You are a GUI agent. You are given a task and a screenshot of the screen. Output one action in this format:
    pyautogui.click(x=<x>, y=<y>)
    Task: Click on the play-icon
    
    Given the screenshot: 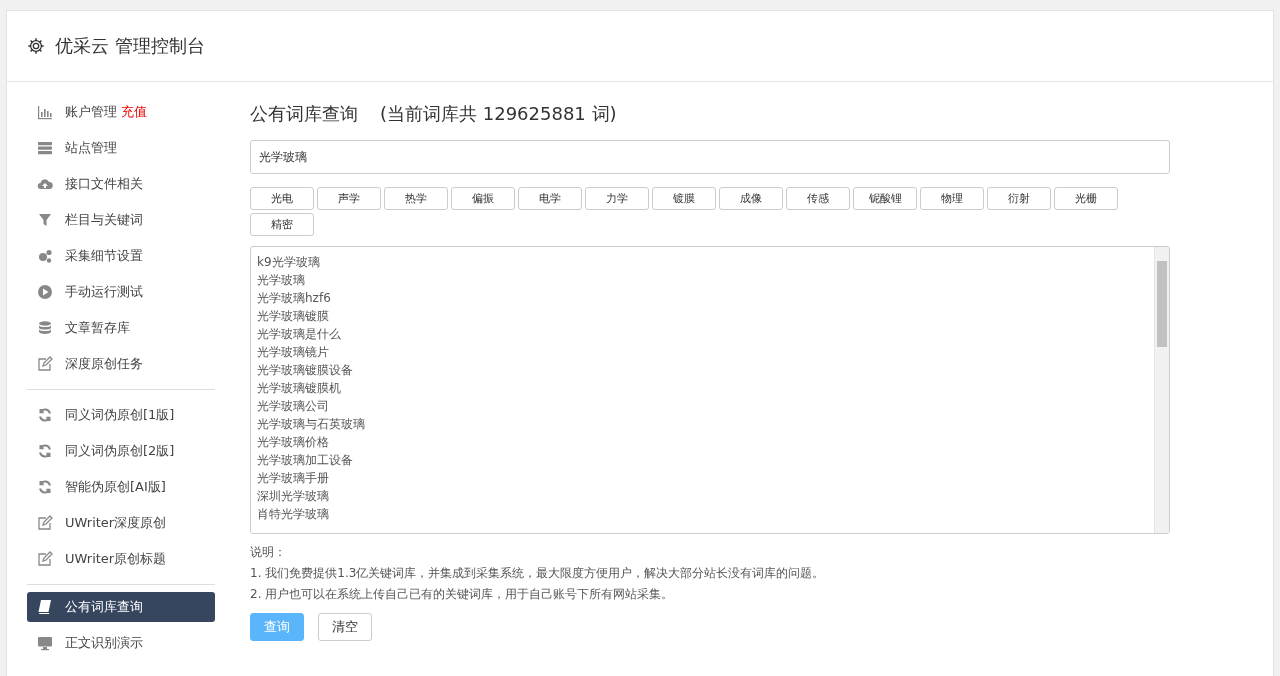 What is the action you would take?
    pyautogui.click(x=45, y=292)
    